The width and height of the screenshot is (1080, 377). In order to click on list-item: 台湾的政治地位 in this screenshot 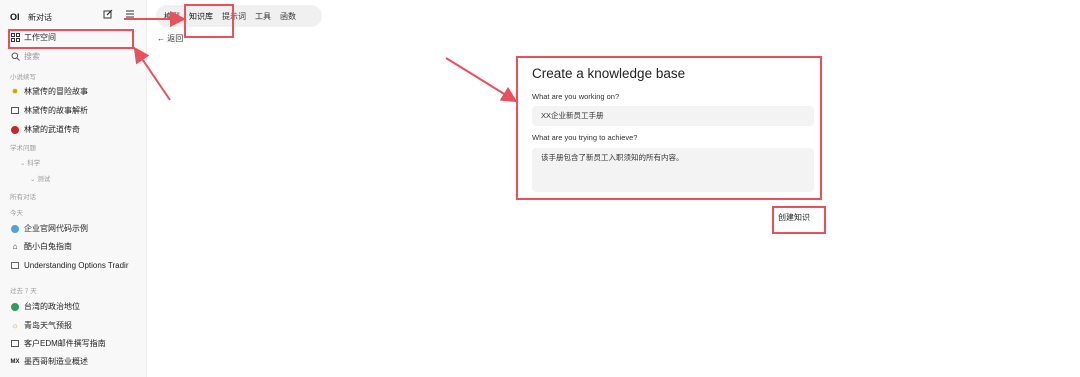, I will do `click(45, 306)`.